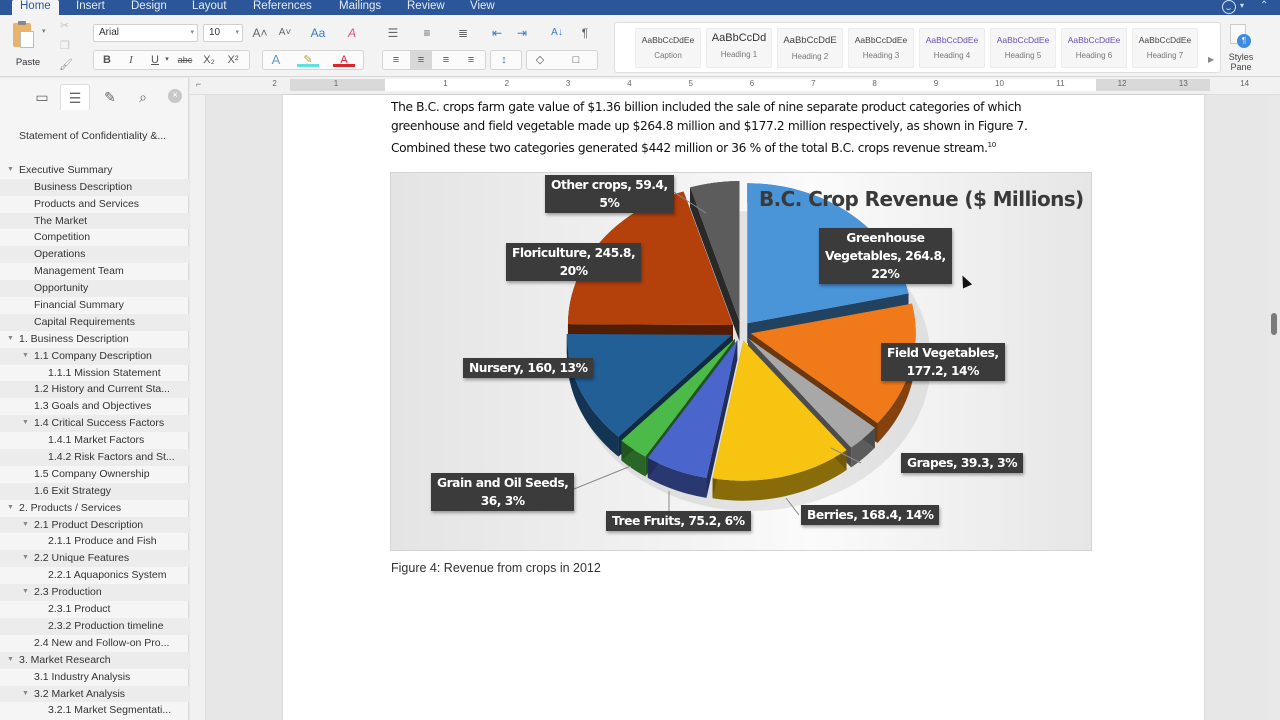 The width and height of the screenshot is (1280, 720). Describe the element at coordinates (352, 33) in the screenshot. I see `clear-formatting-button: A` at that location.